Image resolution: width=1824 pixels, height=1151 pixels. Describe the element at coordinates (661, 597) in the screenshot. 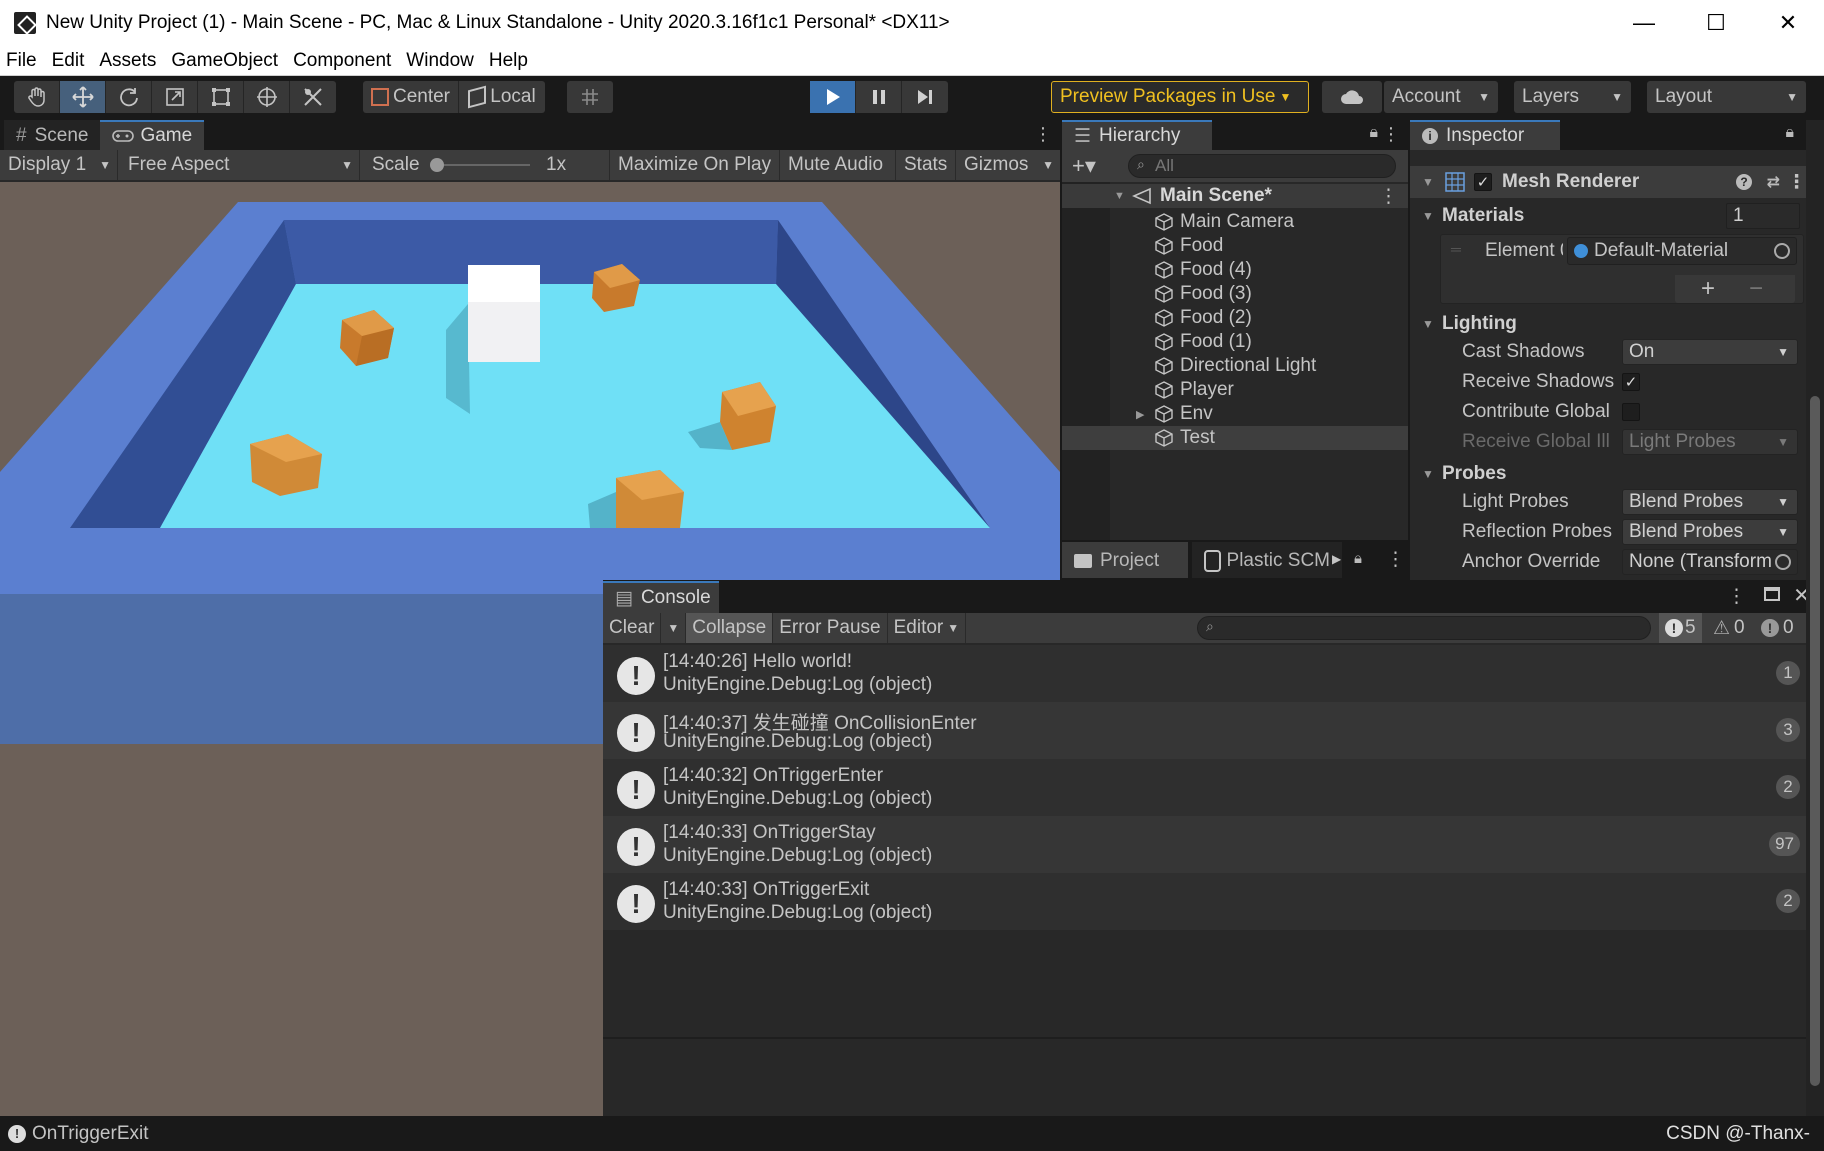

I see `tab-console: ▤ Console` at that location.